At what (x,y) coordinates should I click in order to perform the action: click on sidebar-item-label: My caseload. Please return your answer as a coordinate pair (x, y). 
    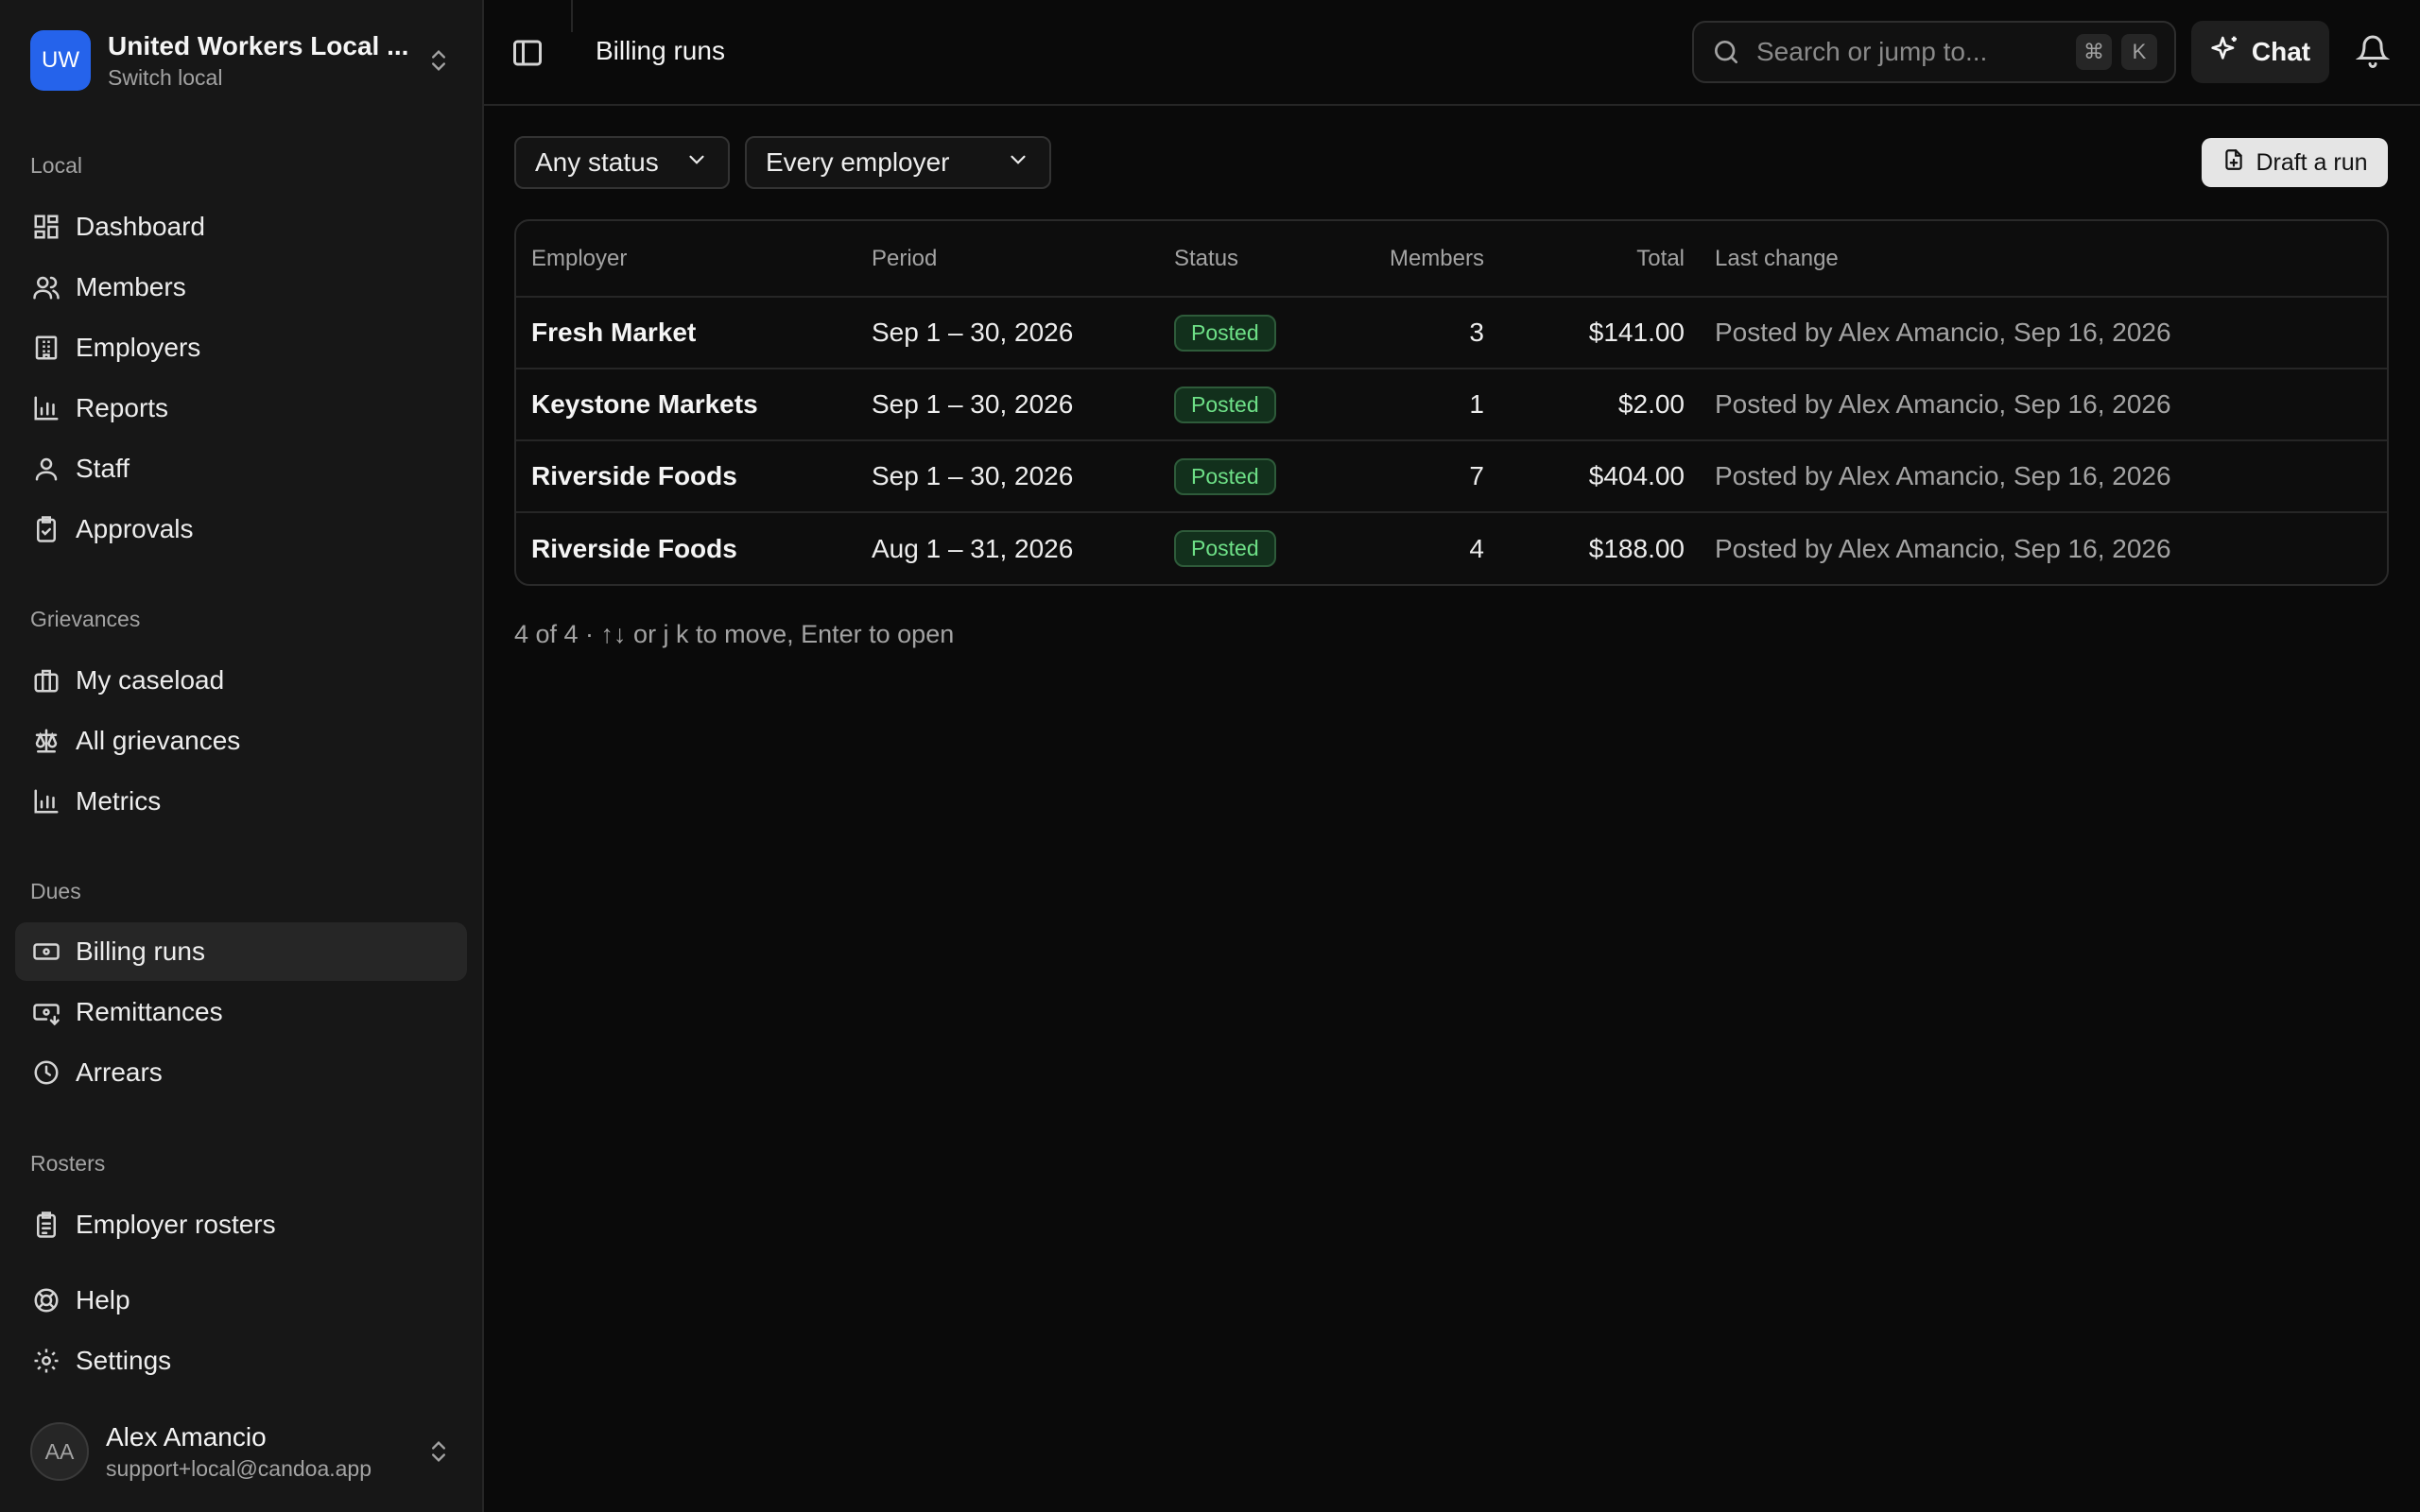
    Looking at the image, I should click on (150, 680).